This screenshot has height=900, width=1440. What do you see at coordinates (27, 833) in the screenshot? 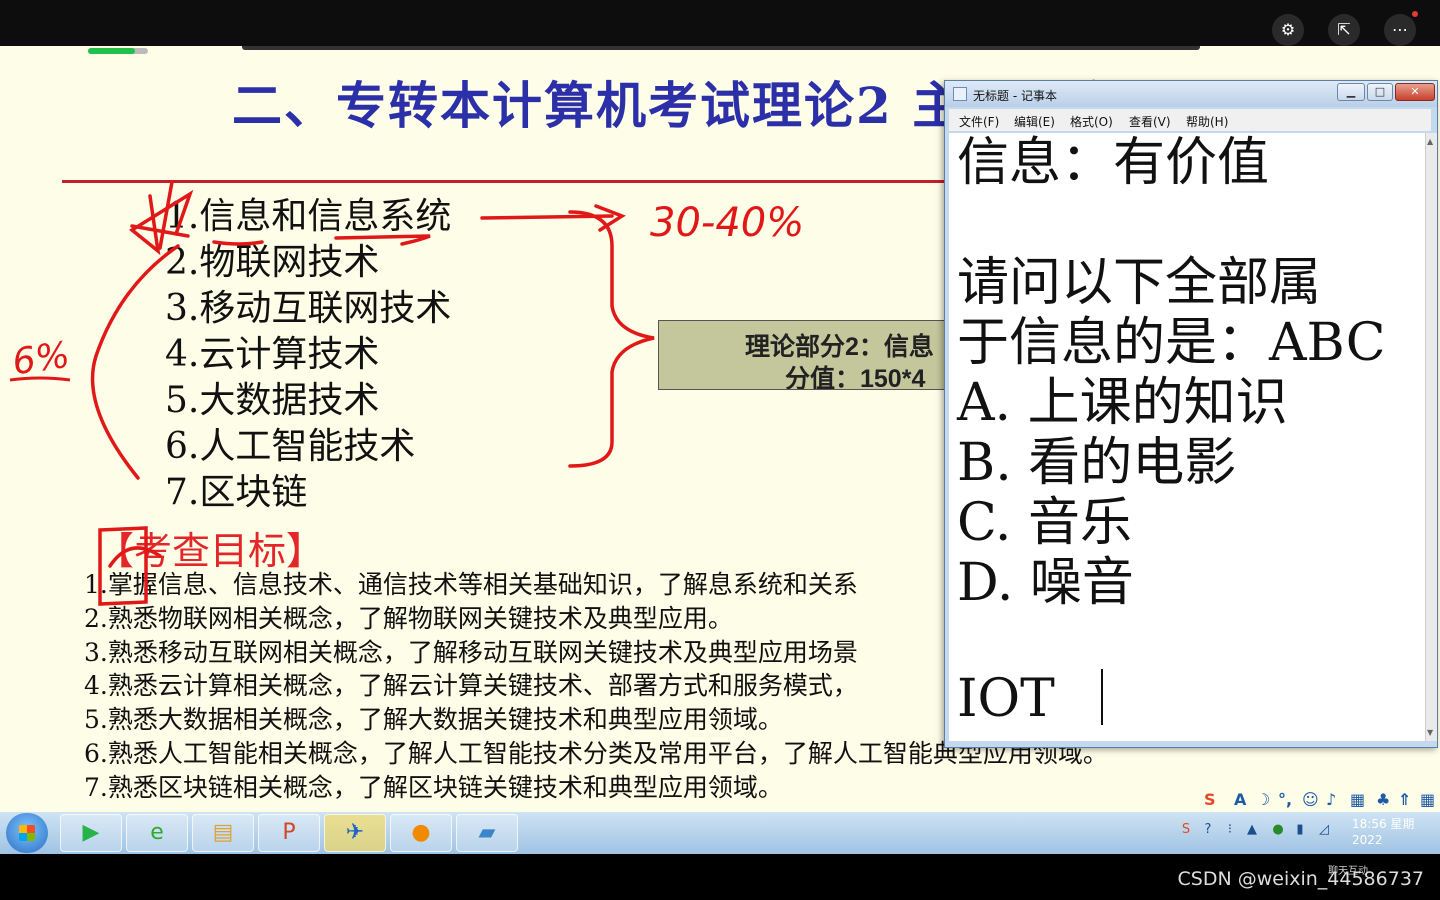
I see `start-button` at bounding box center [27, 833].